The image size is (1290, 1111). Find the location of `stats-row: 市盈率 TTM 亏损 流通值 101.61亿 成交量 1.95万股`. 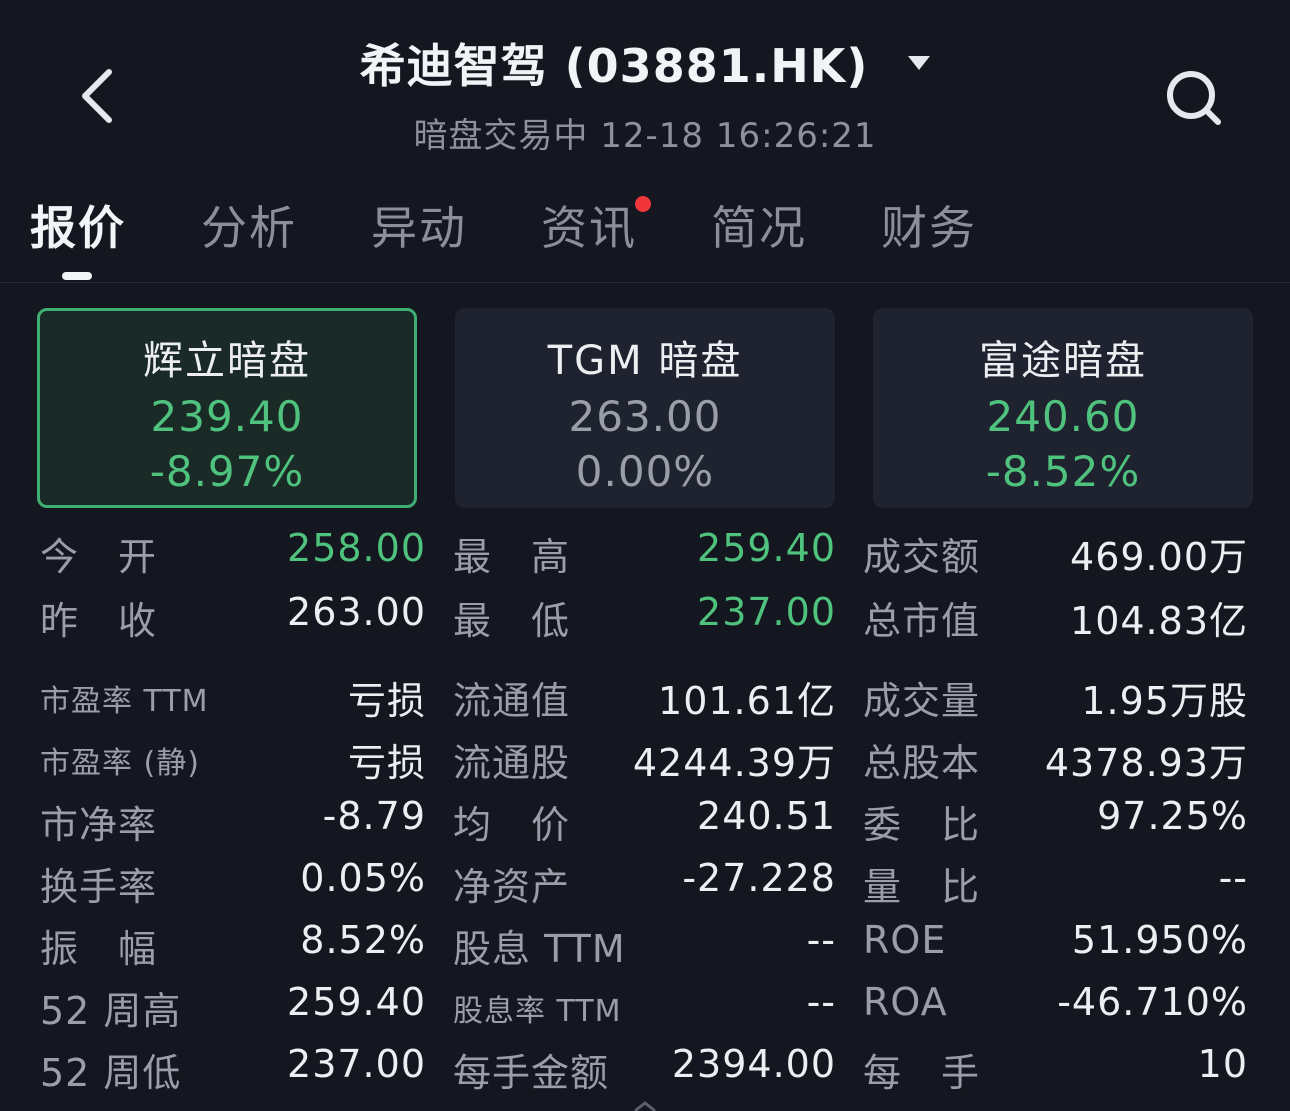

stats-row: 市盈率 TTM 亏损 流通值 101.61亿 成交量 1.95万股 is located at coordinates (645, 700).